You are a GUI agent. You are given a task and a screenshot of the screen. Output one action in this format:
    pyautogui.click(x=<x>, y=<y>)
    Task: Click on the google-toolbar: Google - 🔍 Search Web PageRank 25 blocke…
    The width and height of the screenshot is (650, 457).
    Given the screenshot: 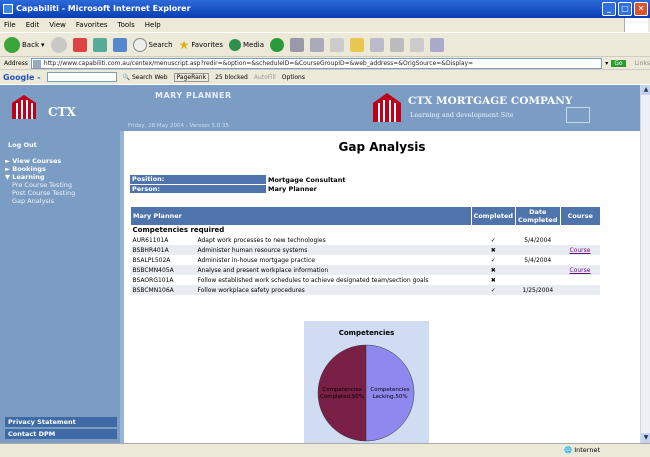 What is the action you would take?
    pyautogui.click(x=325, y=76)
    